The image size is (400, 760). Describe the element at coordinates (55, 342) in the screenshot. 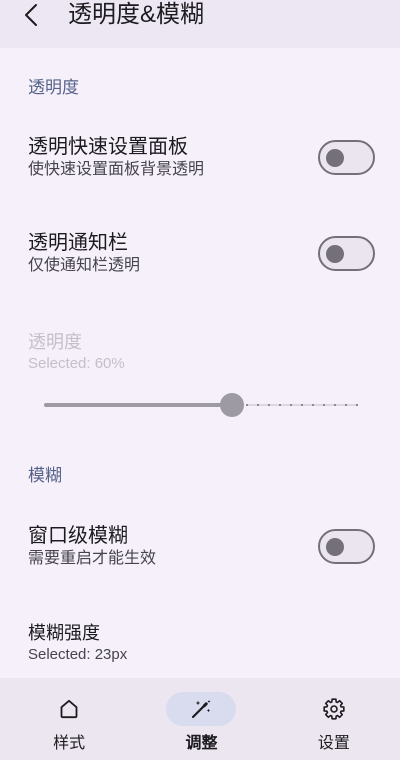

I see `pref-title: 透明度` at that location.